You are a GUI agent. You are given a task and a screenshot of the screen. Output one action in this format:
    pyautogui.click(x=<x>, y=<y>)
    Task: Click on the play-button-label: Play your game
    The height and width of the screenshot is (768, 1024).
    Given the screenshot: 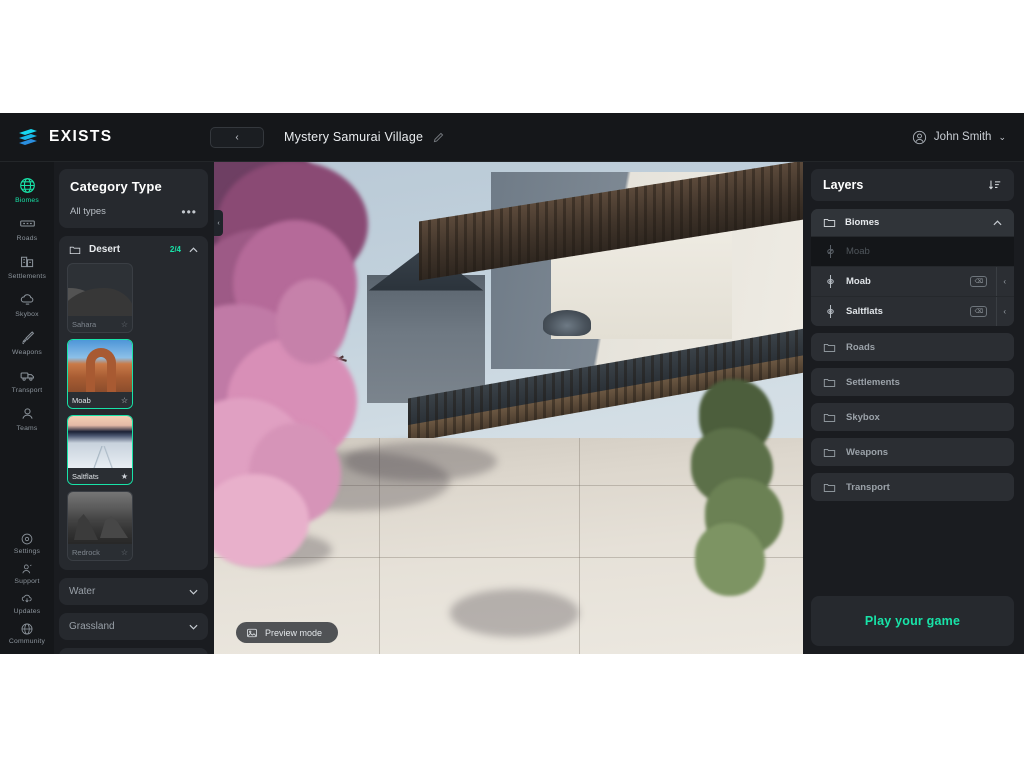 What is the action you would take?
    pyautogui.click(x=912, y=621)
    